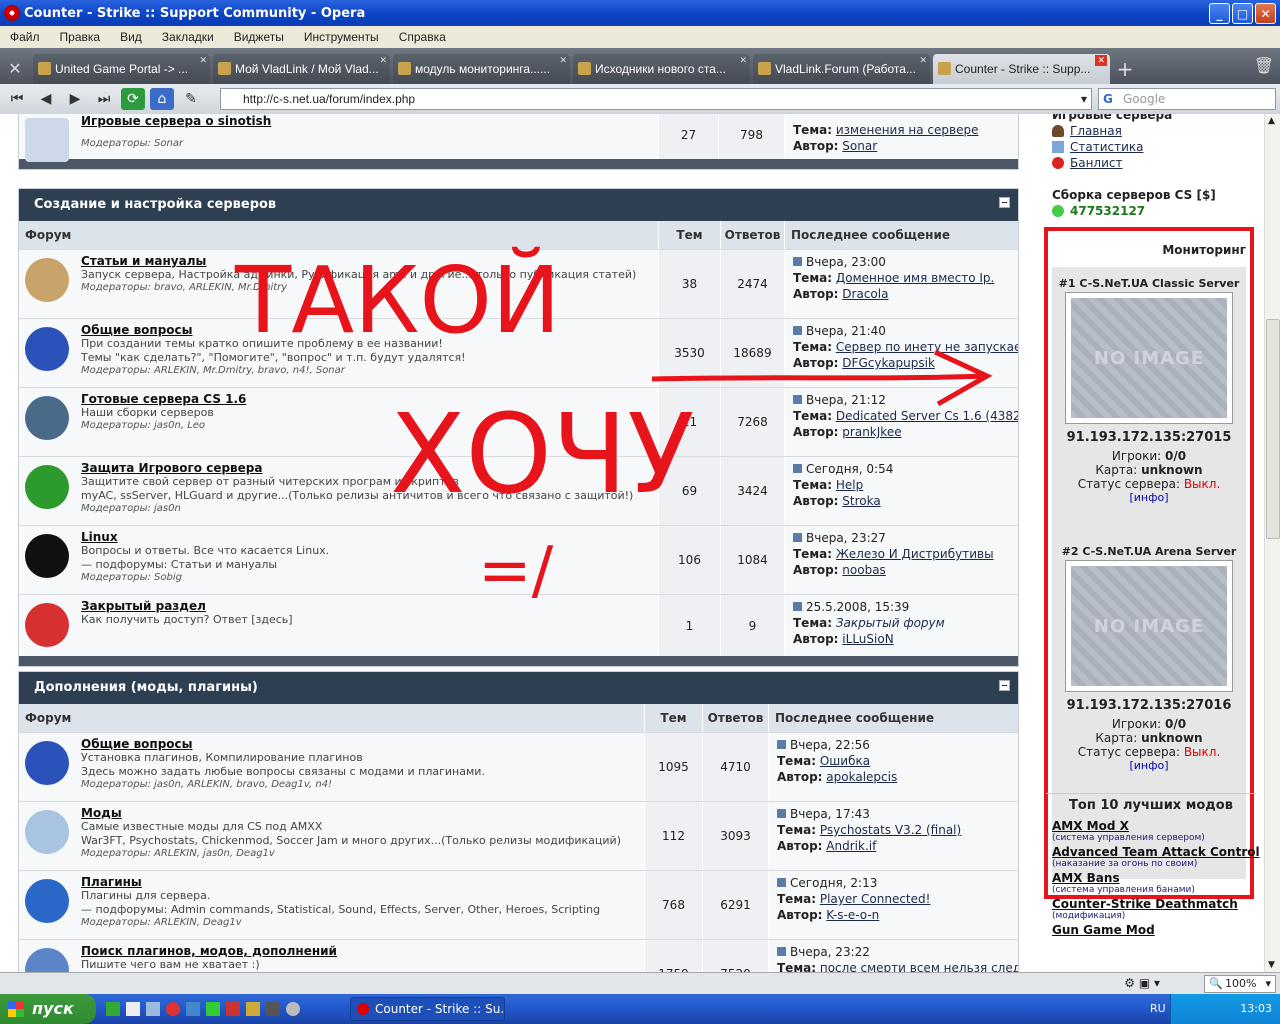 The width and height of the screenshot is (1280, 1024). Describe the element at coordinates (397, 300) in the screenshot. I see `annotation-word-1: ТАКОЙ` at that location.